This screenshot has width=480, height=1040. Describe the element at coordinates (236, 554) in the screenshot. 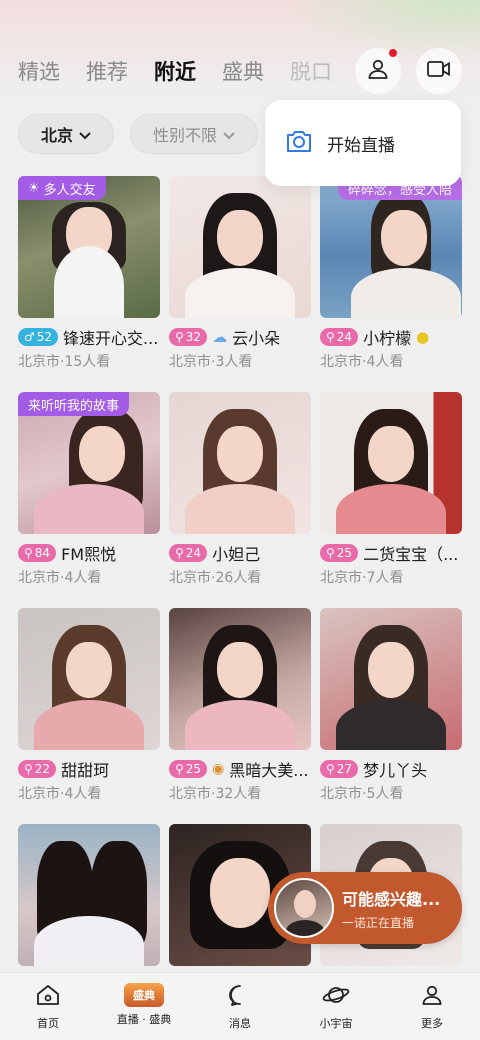

I see `streamer-name: 小妲己` at that location.